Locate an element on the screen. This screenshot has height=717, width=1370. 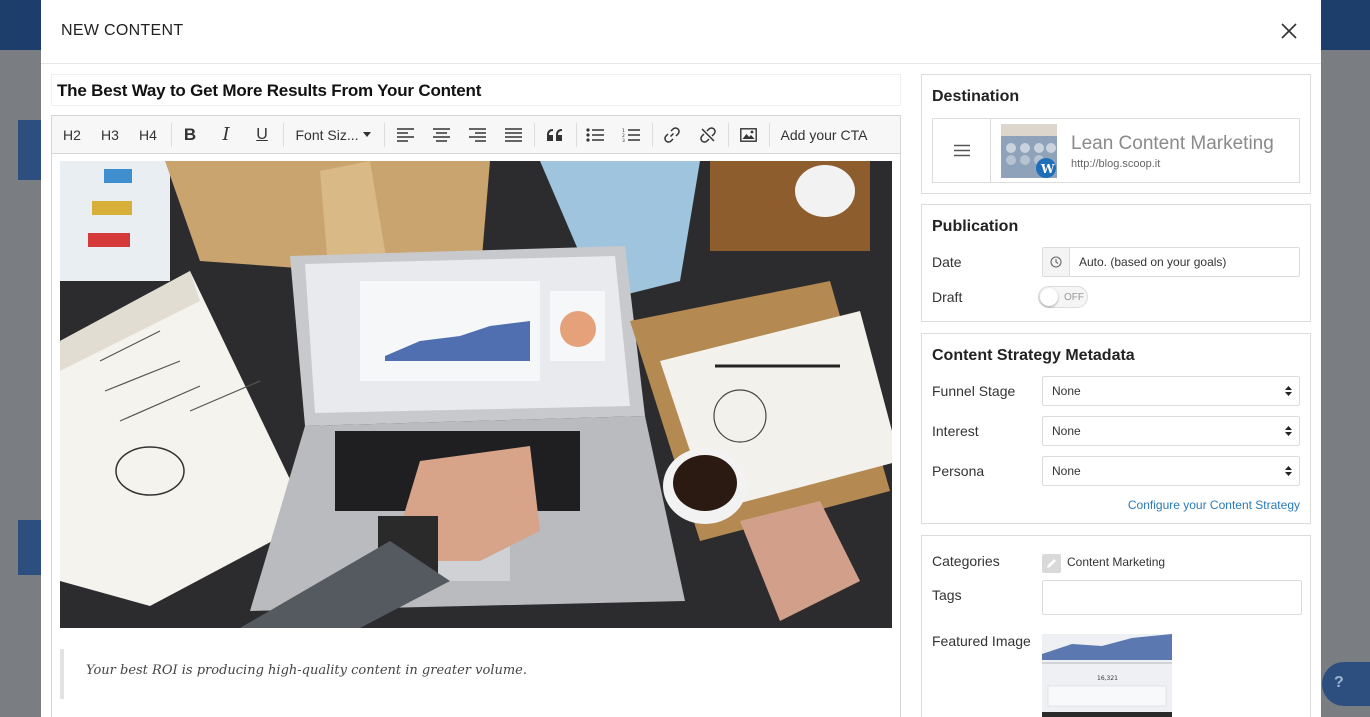
destination-thumbnail: W is located at coordinates (1029, 151).